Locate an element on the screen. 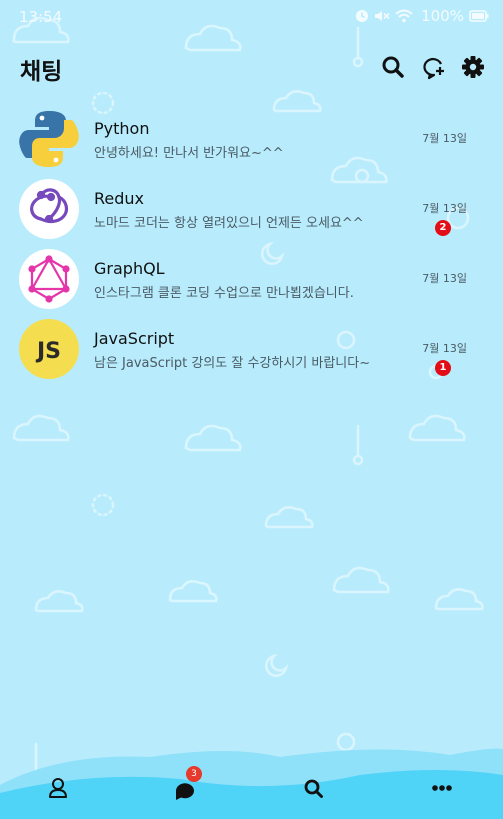 The height and width of the screenshot is (819, 503). chat-item-python: Python 안녕하세요! 만나서 반가워요~^^ 7월 13일 is located at coordinates (251, 139).